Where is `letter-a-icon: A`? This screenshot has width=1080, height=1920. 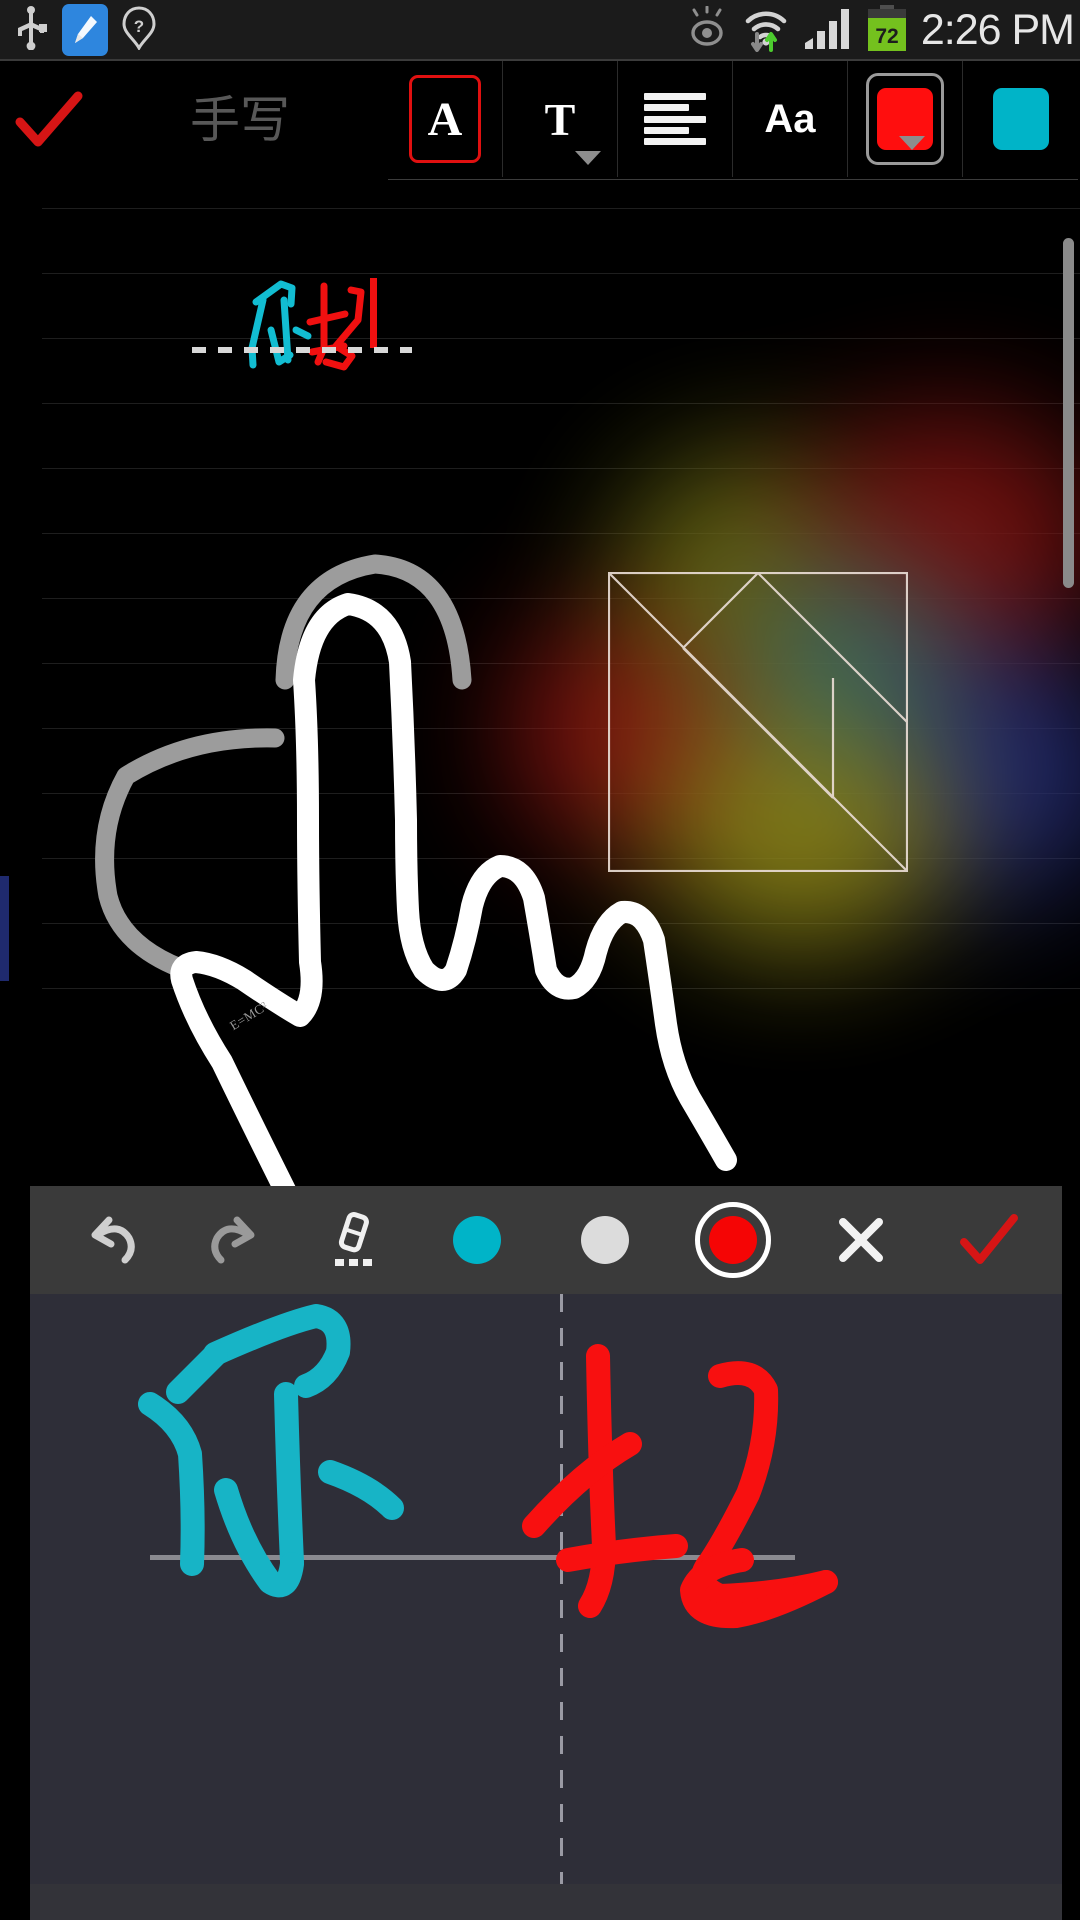 letter-a-icon: A is located at coordinates (445, 119).